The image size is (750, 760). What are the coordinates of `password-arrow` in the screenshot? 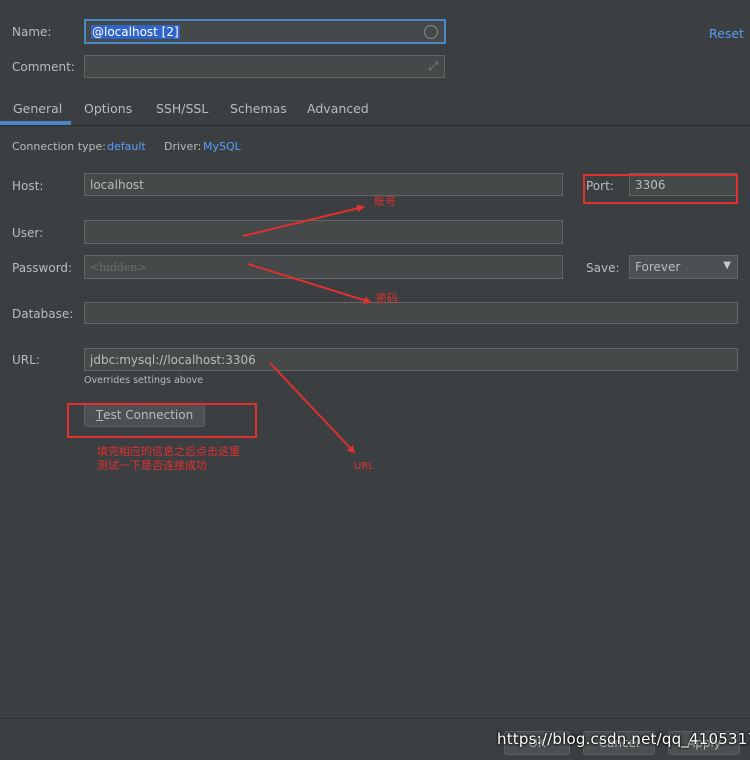 It's located at (309, 284).